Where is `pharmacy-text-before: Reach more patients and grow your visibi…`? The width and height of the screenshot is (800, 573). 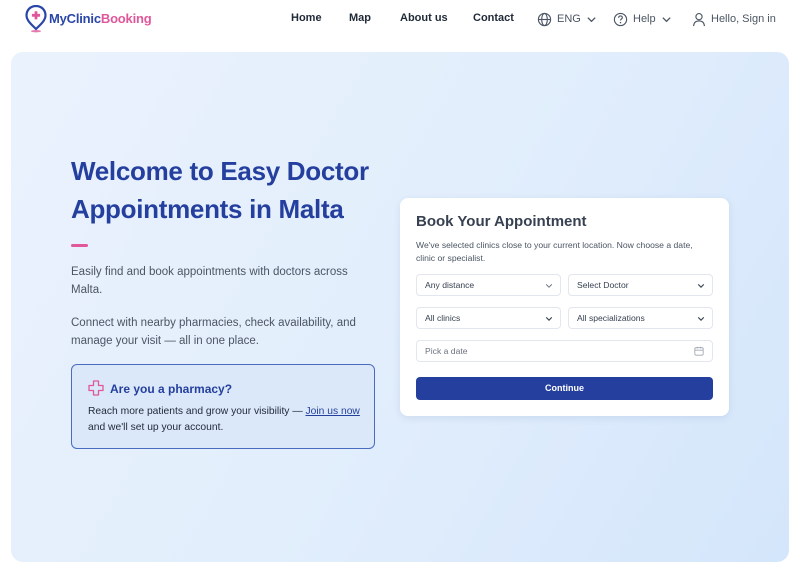
pharmacy-text-before: Reach more patients and grow your visibi… is located at coordinates (197, 411).